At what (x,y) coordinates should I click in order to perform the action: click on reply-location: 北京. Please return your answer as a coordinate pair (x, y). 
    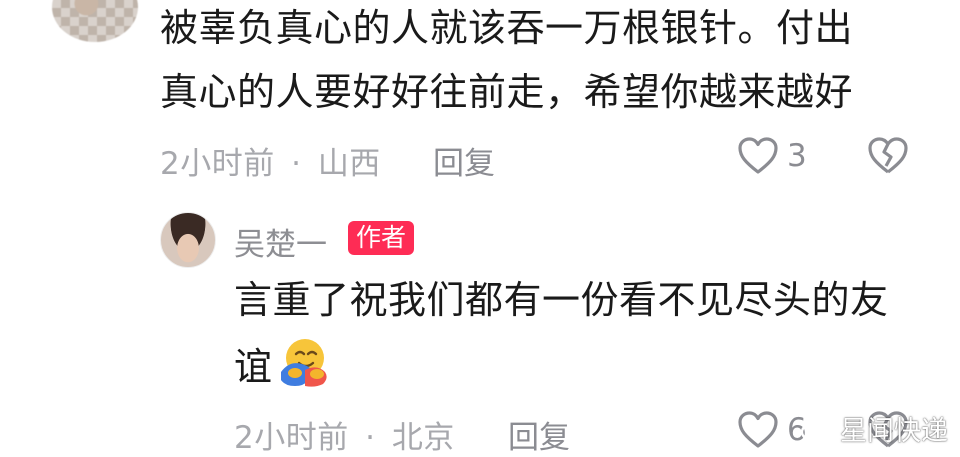
    Looking at the image, I should click on (423, 438).